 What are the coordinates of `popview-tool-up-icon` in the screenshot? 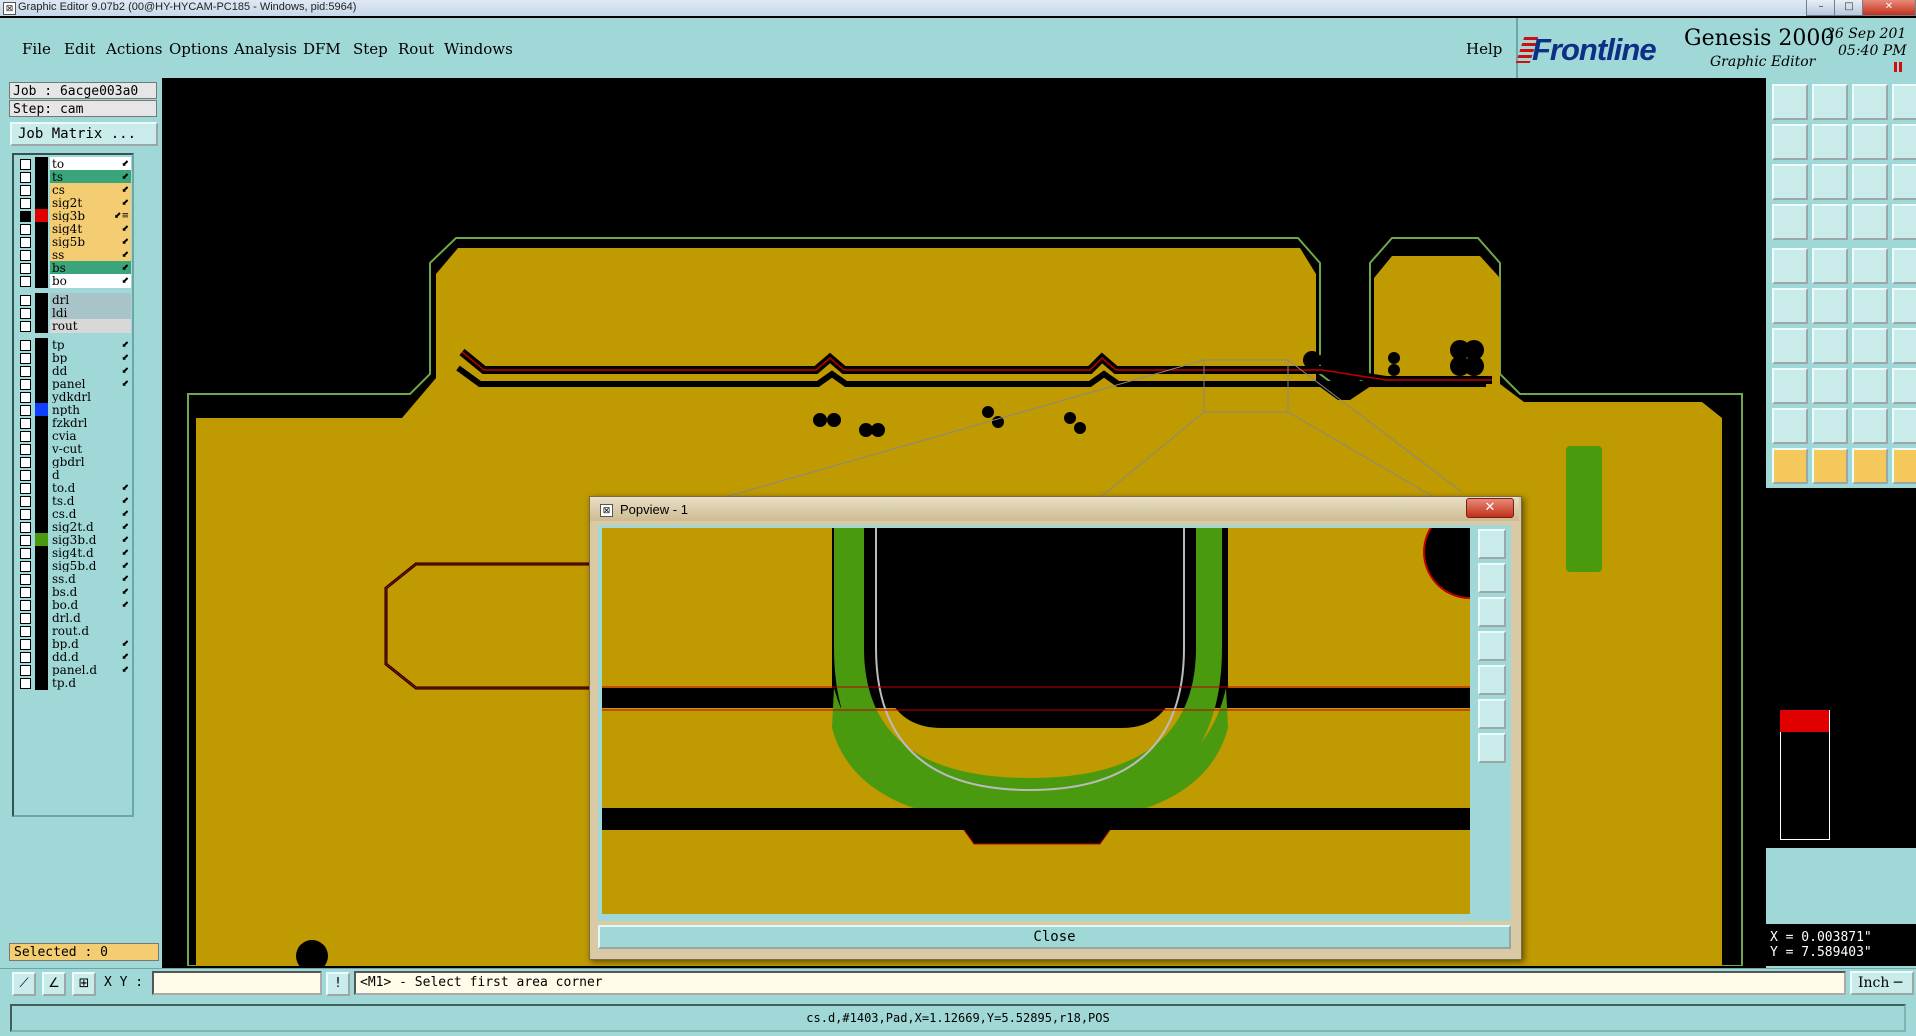 It's located at (1492, 578).